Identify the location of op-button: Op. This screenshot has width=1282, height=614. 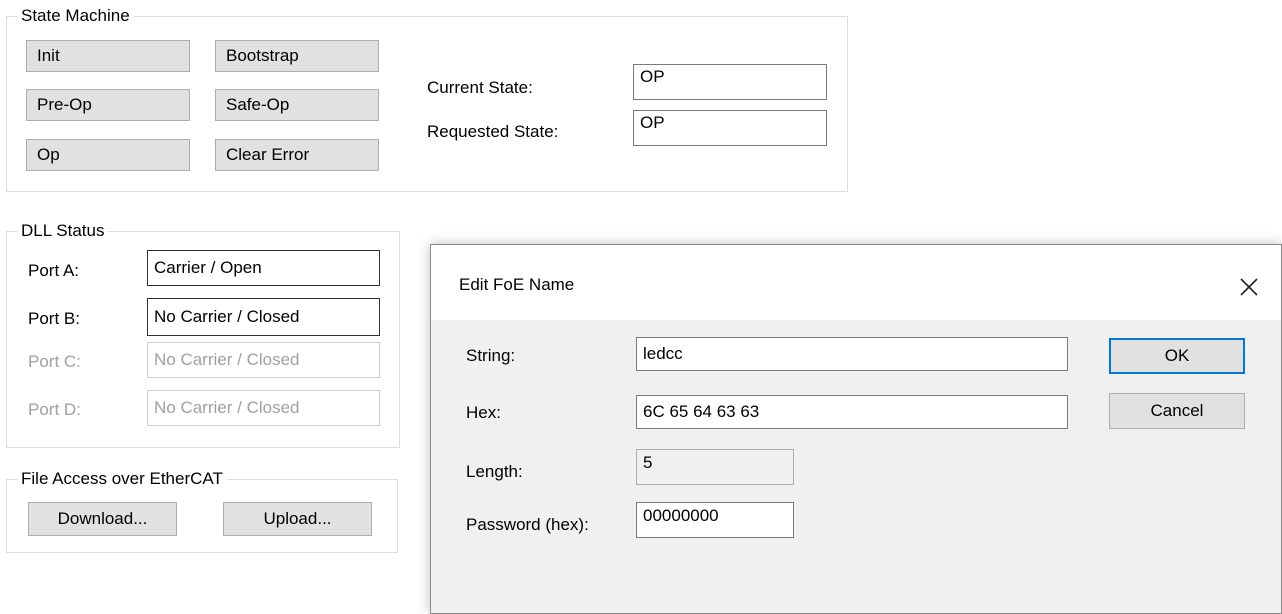
(108, 155).